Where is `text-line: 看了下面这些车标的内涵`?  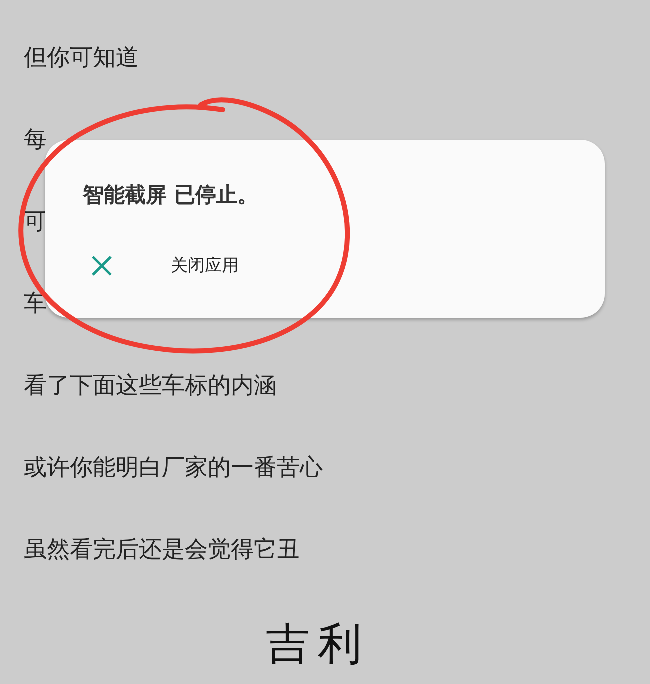
text-line: 看了下面这些车标的内涵 is located at coordinates (150, 386).